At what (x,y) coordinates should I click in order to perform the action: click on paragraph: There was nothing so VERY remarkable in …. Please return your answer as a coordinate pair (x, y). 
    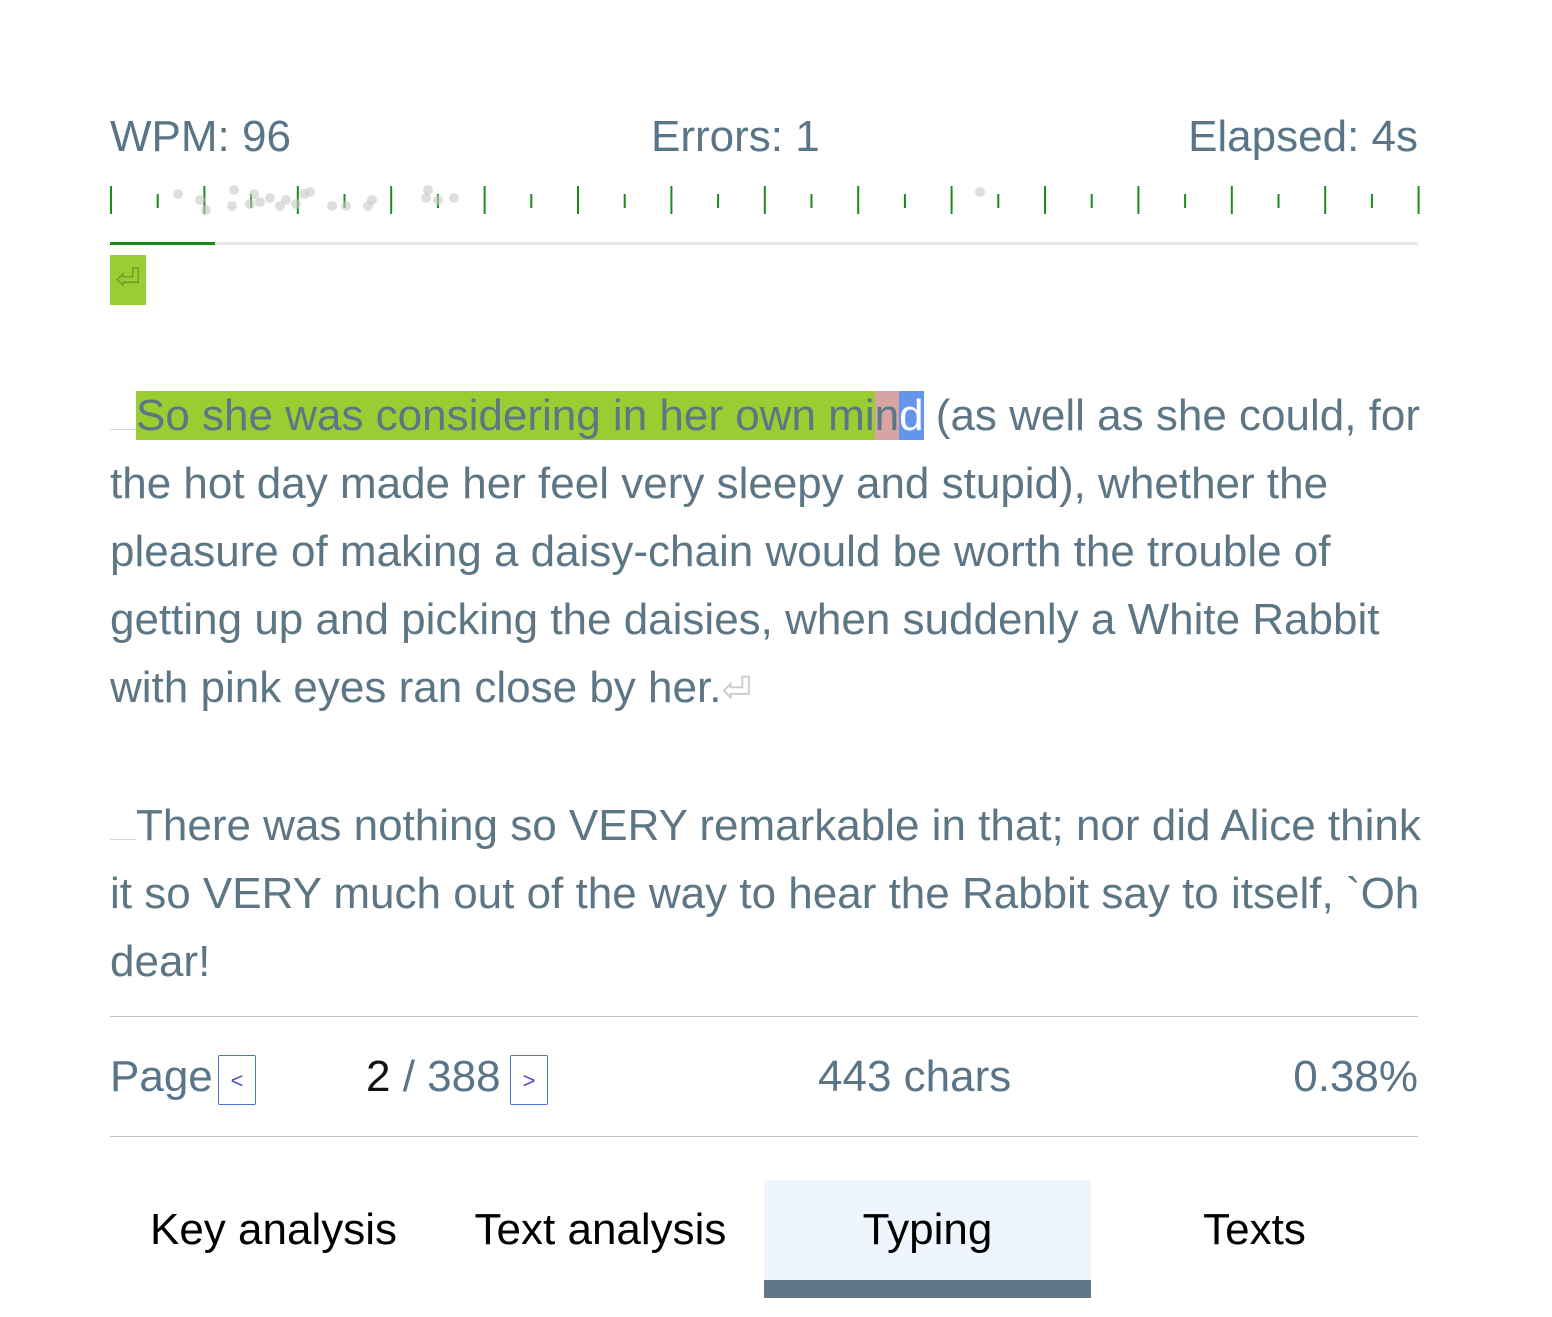
    Looking at the image, I should click on (770, 894).